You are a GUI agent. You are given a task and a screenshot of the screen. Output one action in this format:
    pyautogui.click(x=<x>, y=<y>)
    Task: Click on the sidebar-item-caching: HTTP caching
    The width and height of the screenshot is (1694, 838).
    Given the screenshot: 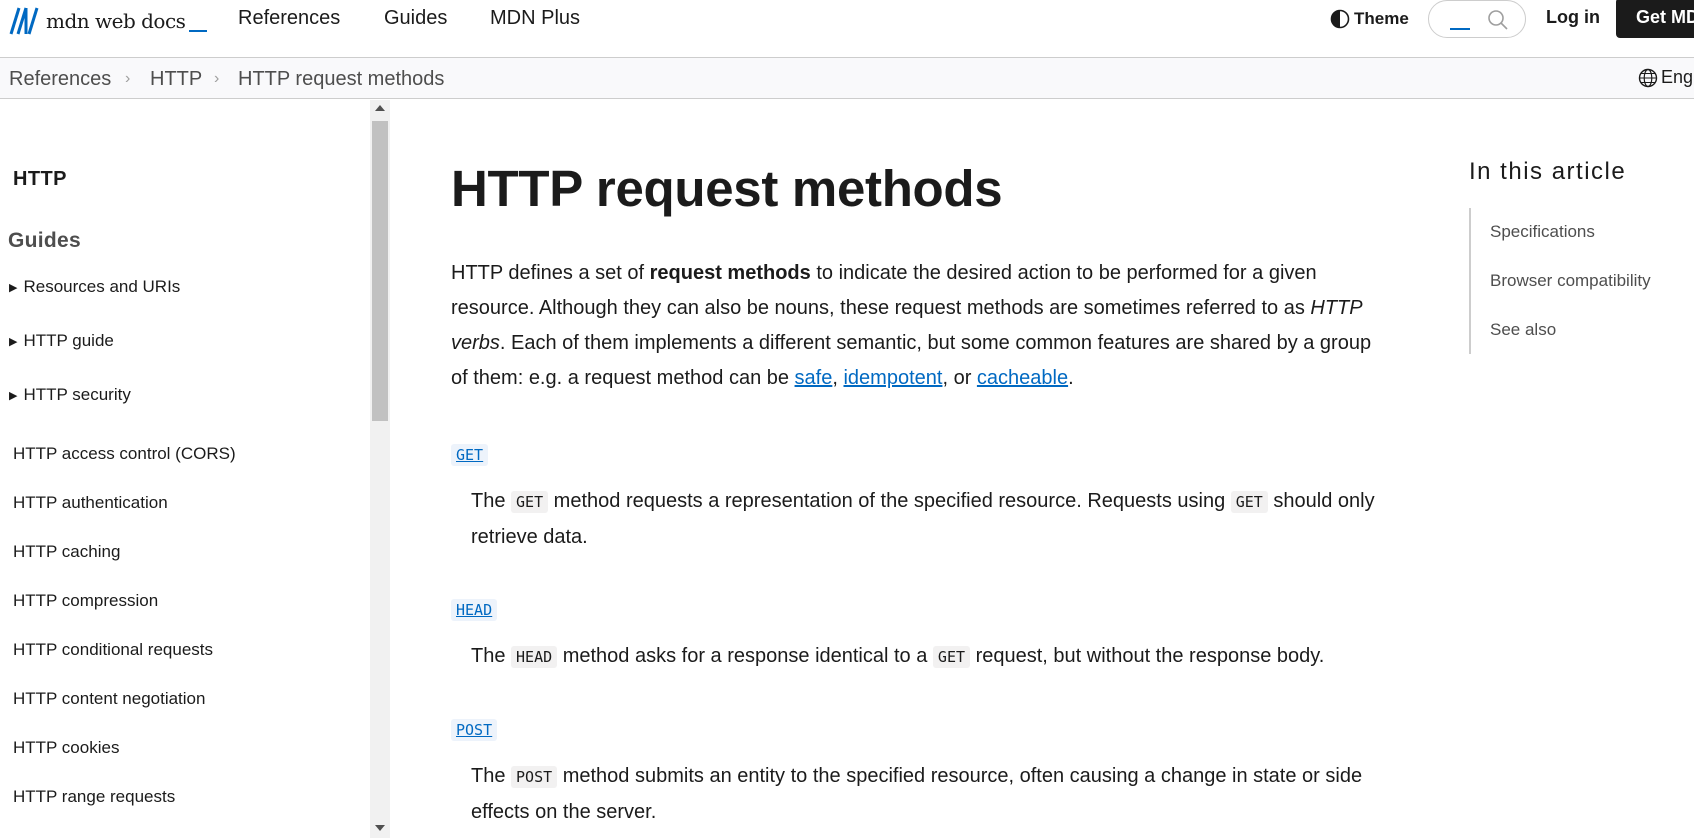 What is the action you would take?
    pyautogui.click(x=66, y=552)
    